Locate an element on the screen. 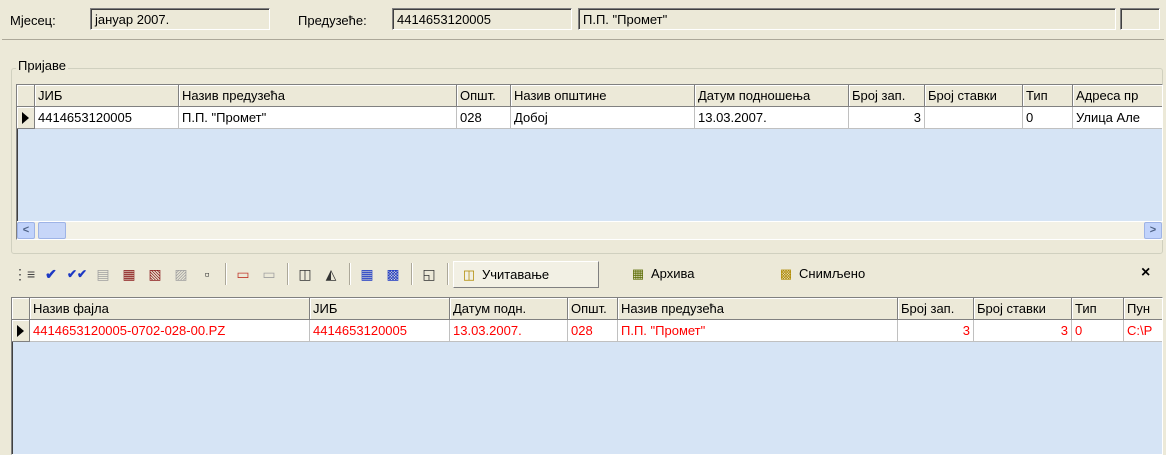  col-header-address: Адреса пр is located at coordinates (1117, 96).